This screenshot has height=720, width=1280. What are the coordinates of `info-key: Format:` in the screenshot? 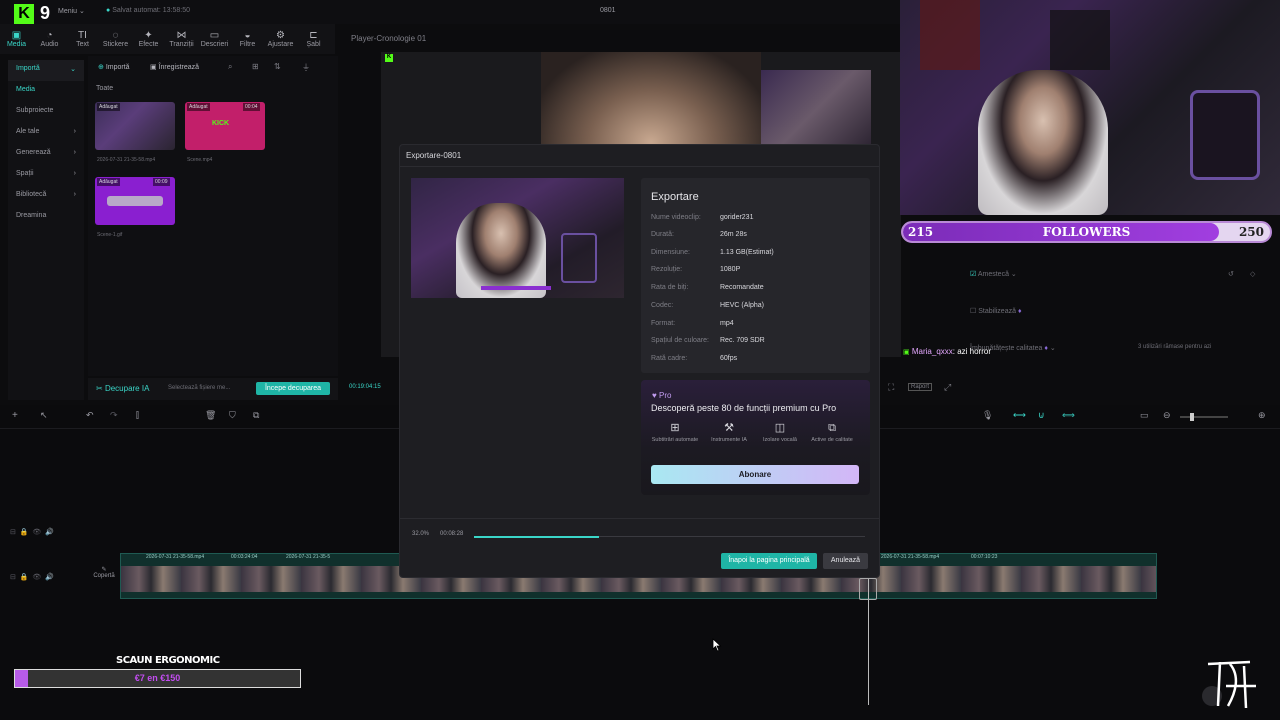 It's located at (663, 323).